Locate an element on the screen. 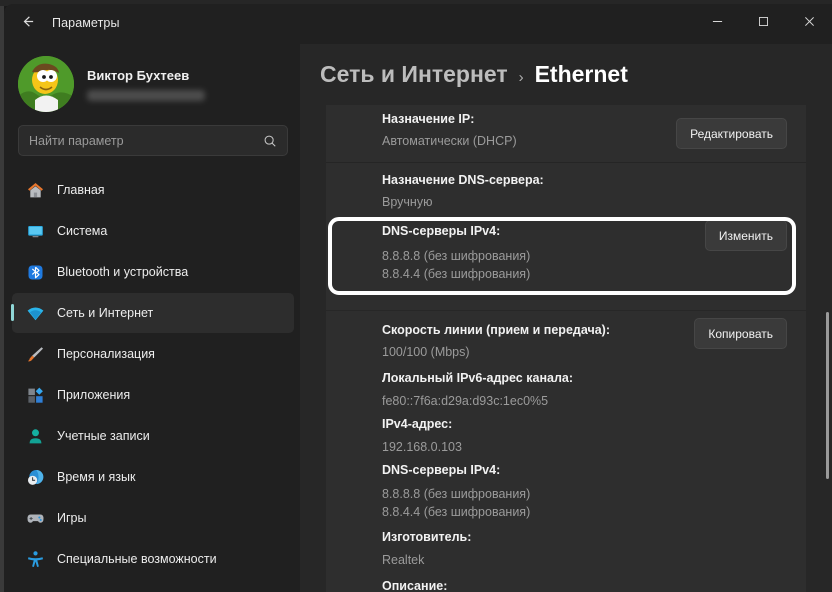 This screenshot has width=832, height=592. description-label: Описание: is located at coordinates (415, 585).